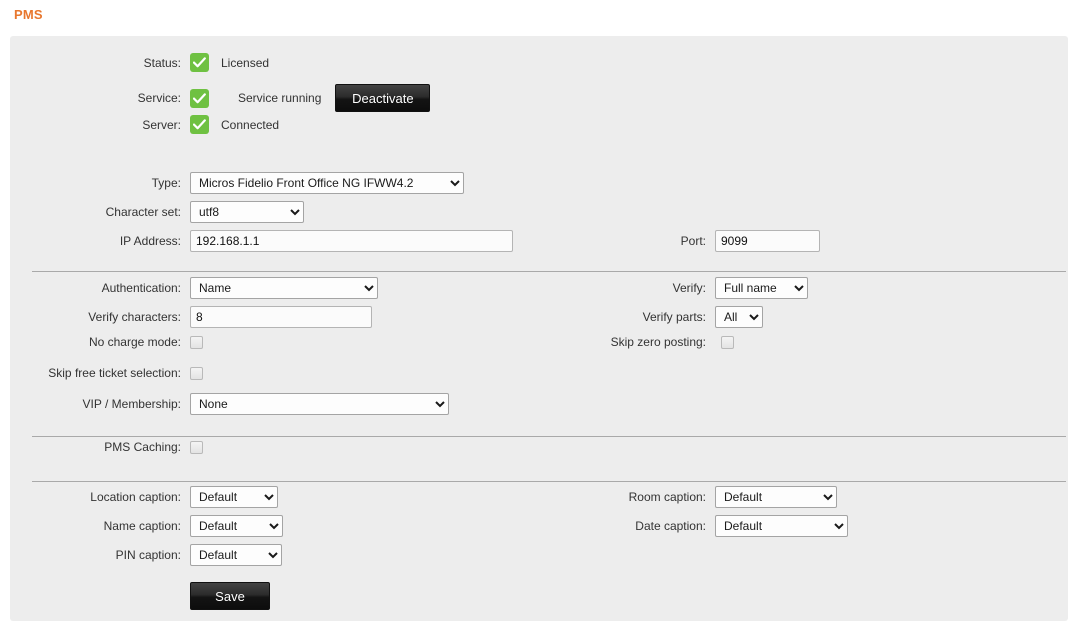 This screenshot has height=633, width=1078. Describe the element at coordinates (28, 14) in the screenshot. I see `page-title: PMS` at that location.